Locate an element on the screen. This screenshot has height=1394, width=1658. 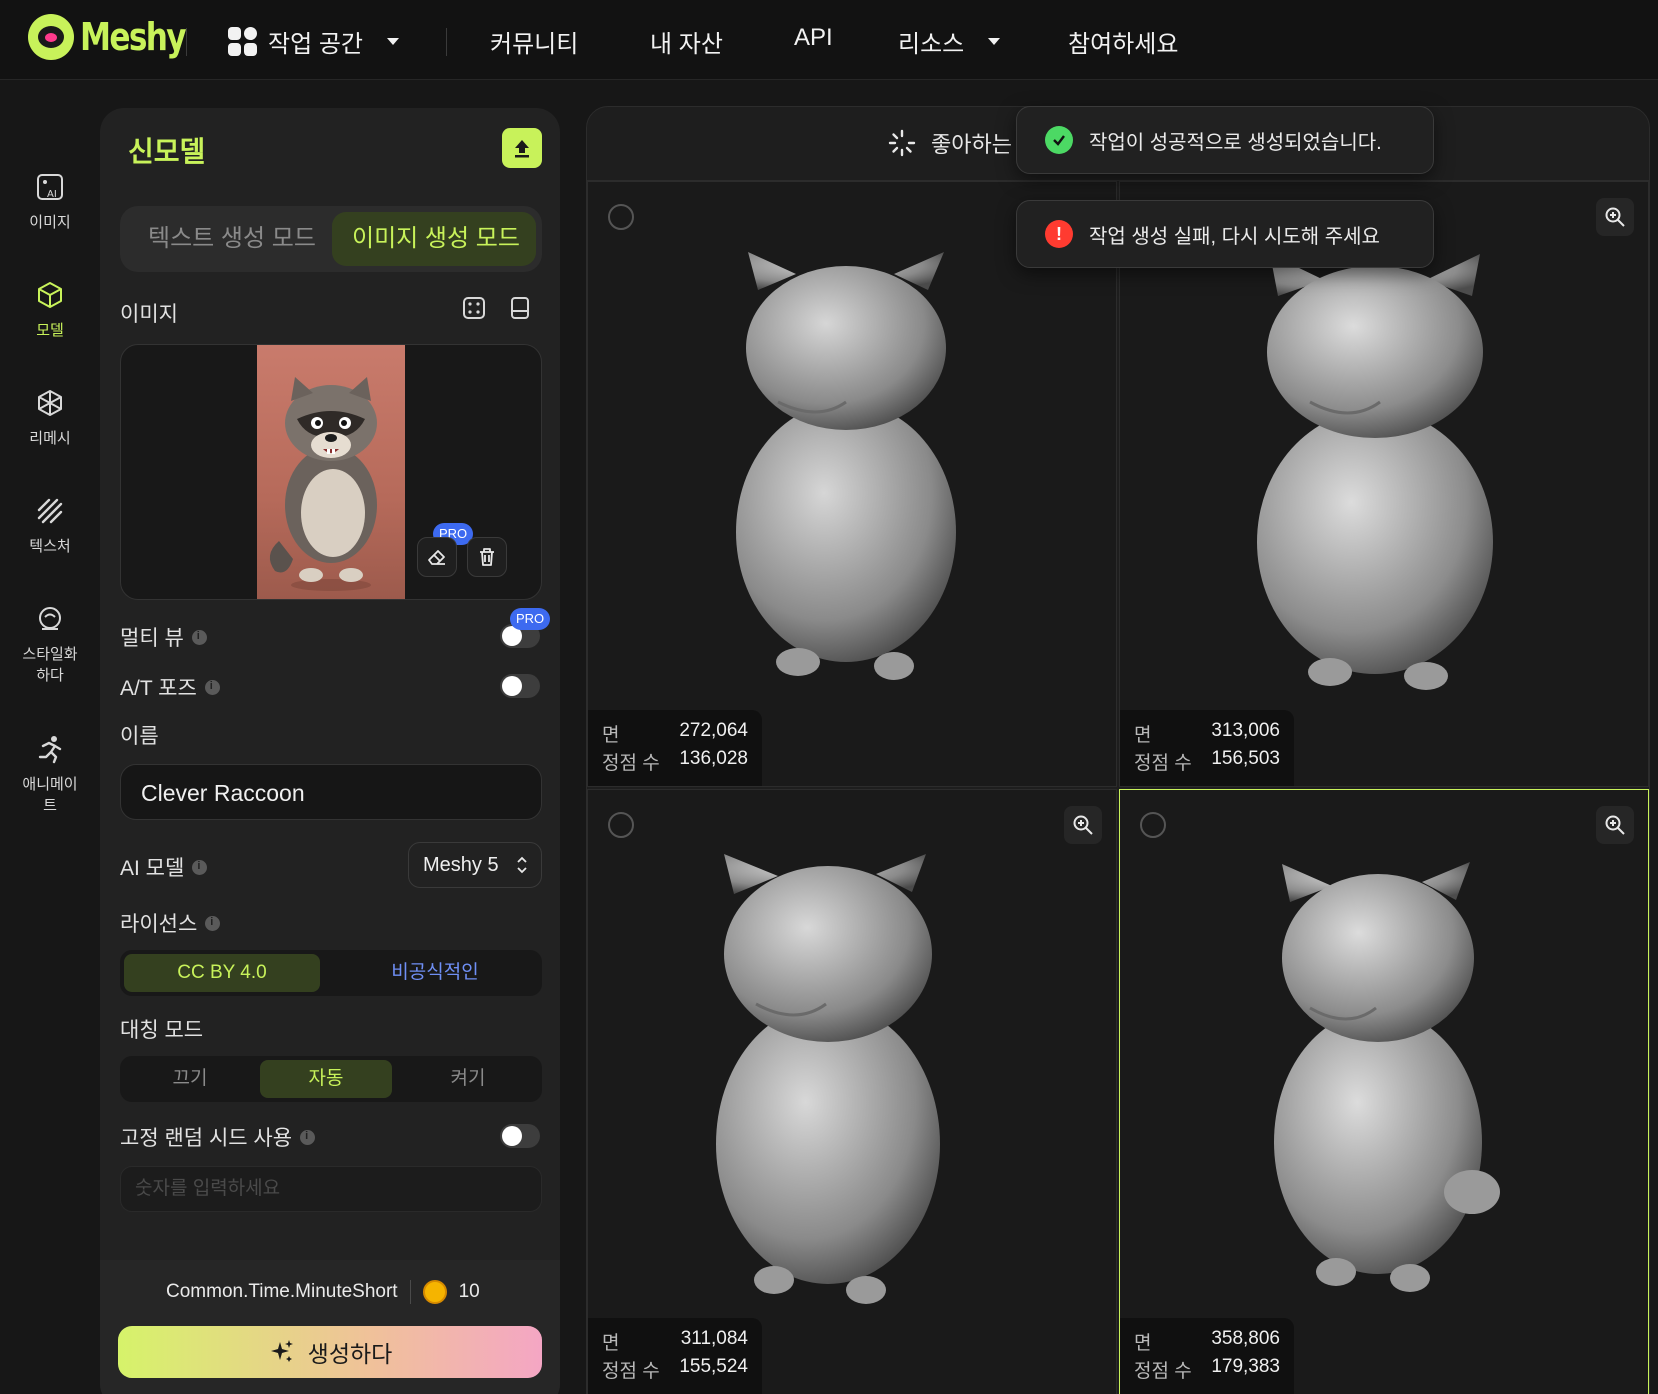
eraser-icon is located at coordinates (436, 557).